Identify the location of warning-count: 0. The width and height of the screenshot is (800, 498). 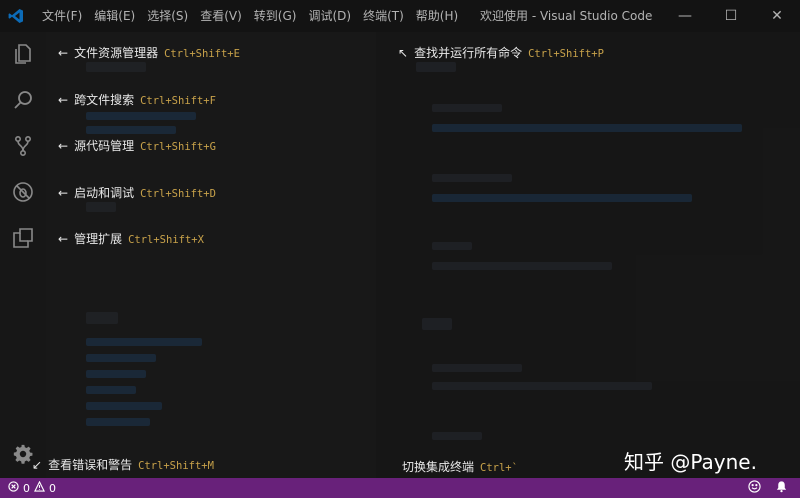
(52, 488).